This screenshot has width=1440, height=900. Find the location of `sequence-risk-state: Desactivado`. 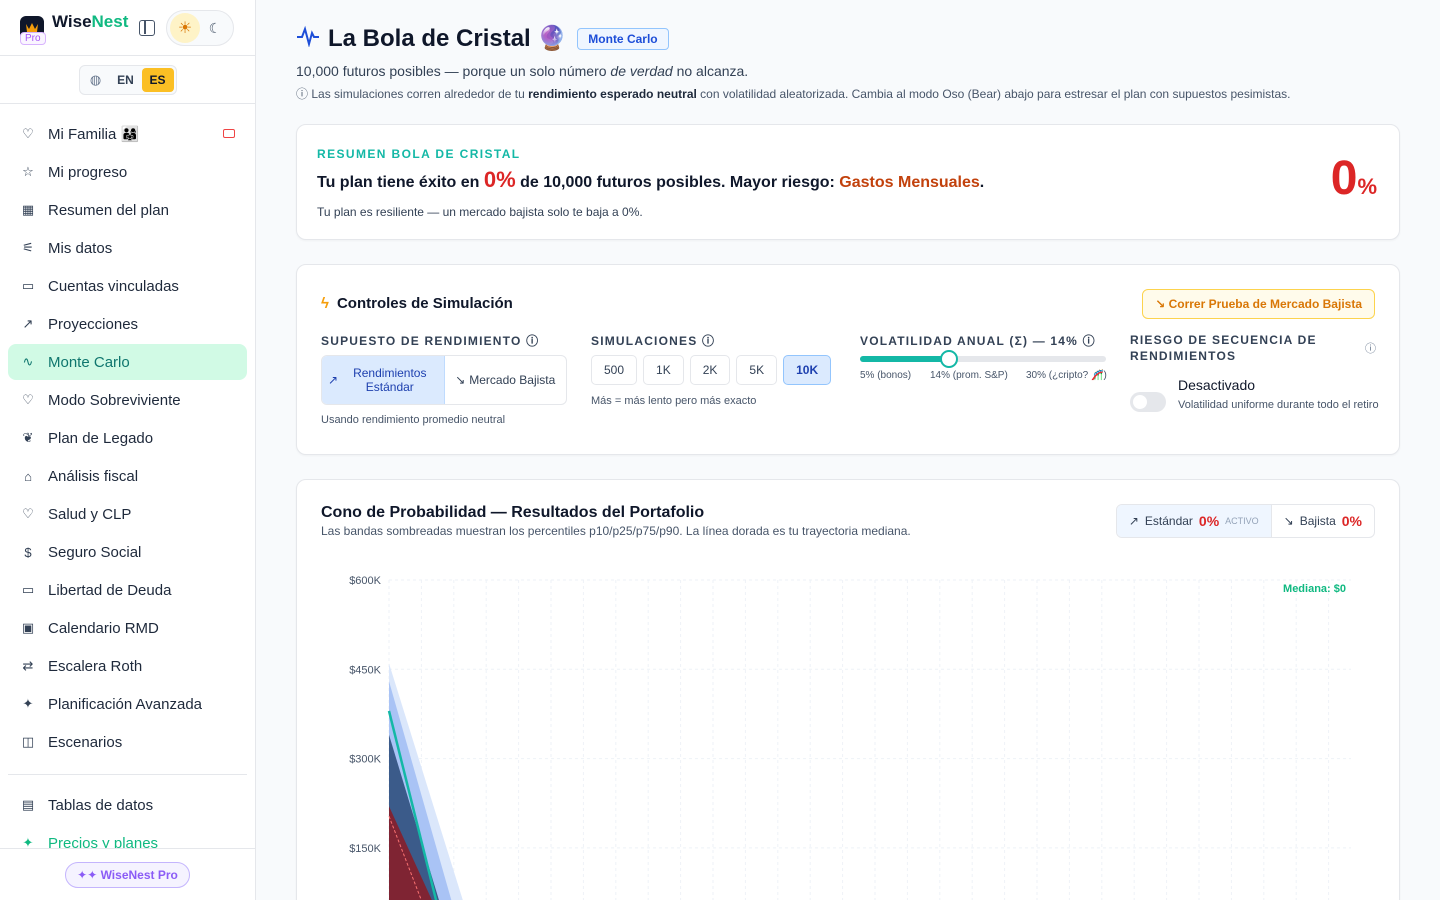

sequence-risk-state: Desactivado is located at coordinates (1217, 385).